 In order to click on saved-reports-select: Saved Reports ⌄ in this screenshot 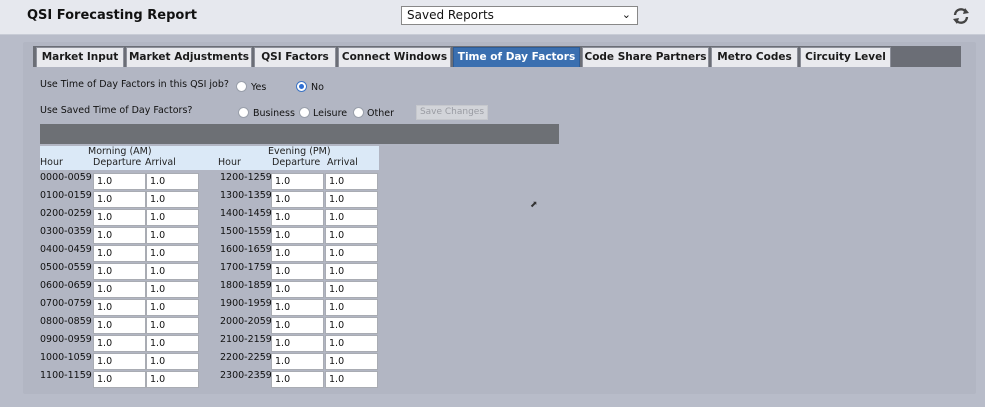, I will do `click(519, 15)`.